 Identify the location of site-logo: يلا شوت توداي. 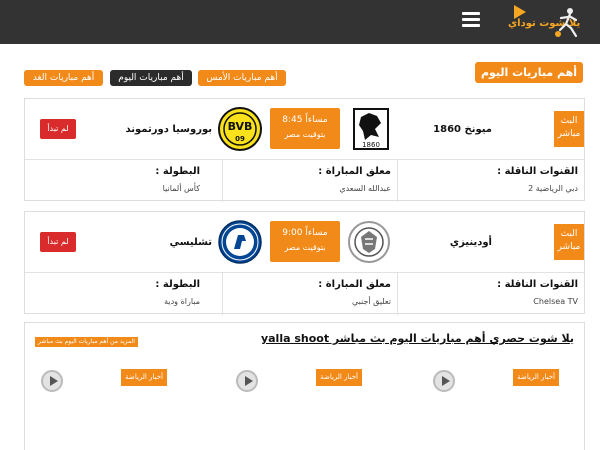
(543, 22).